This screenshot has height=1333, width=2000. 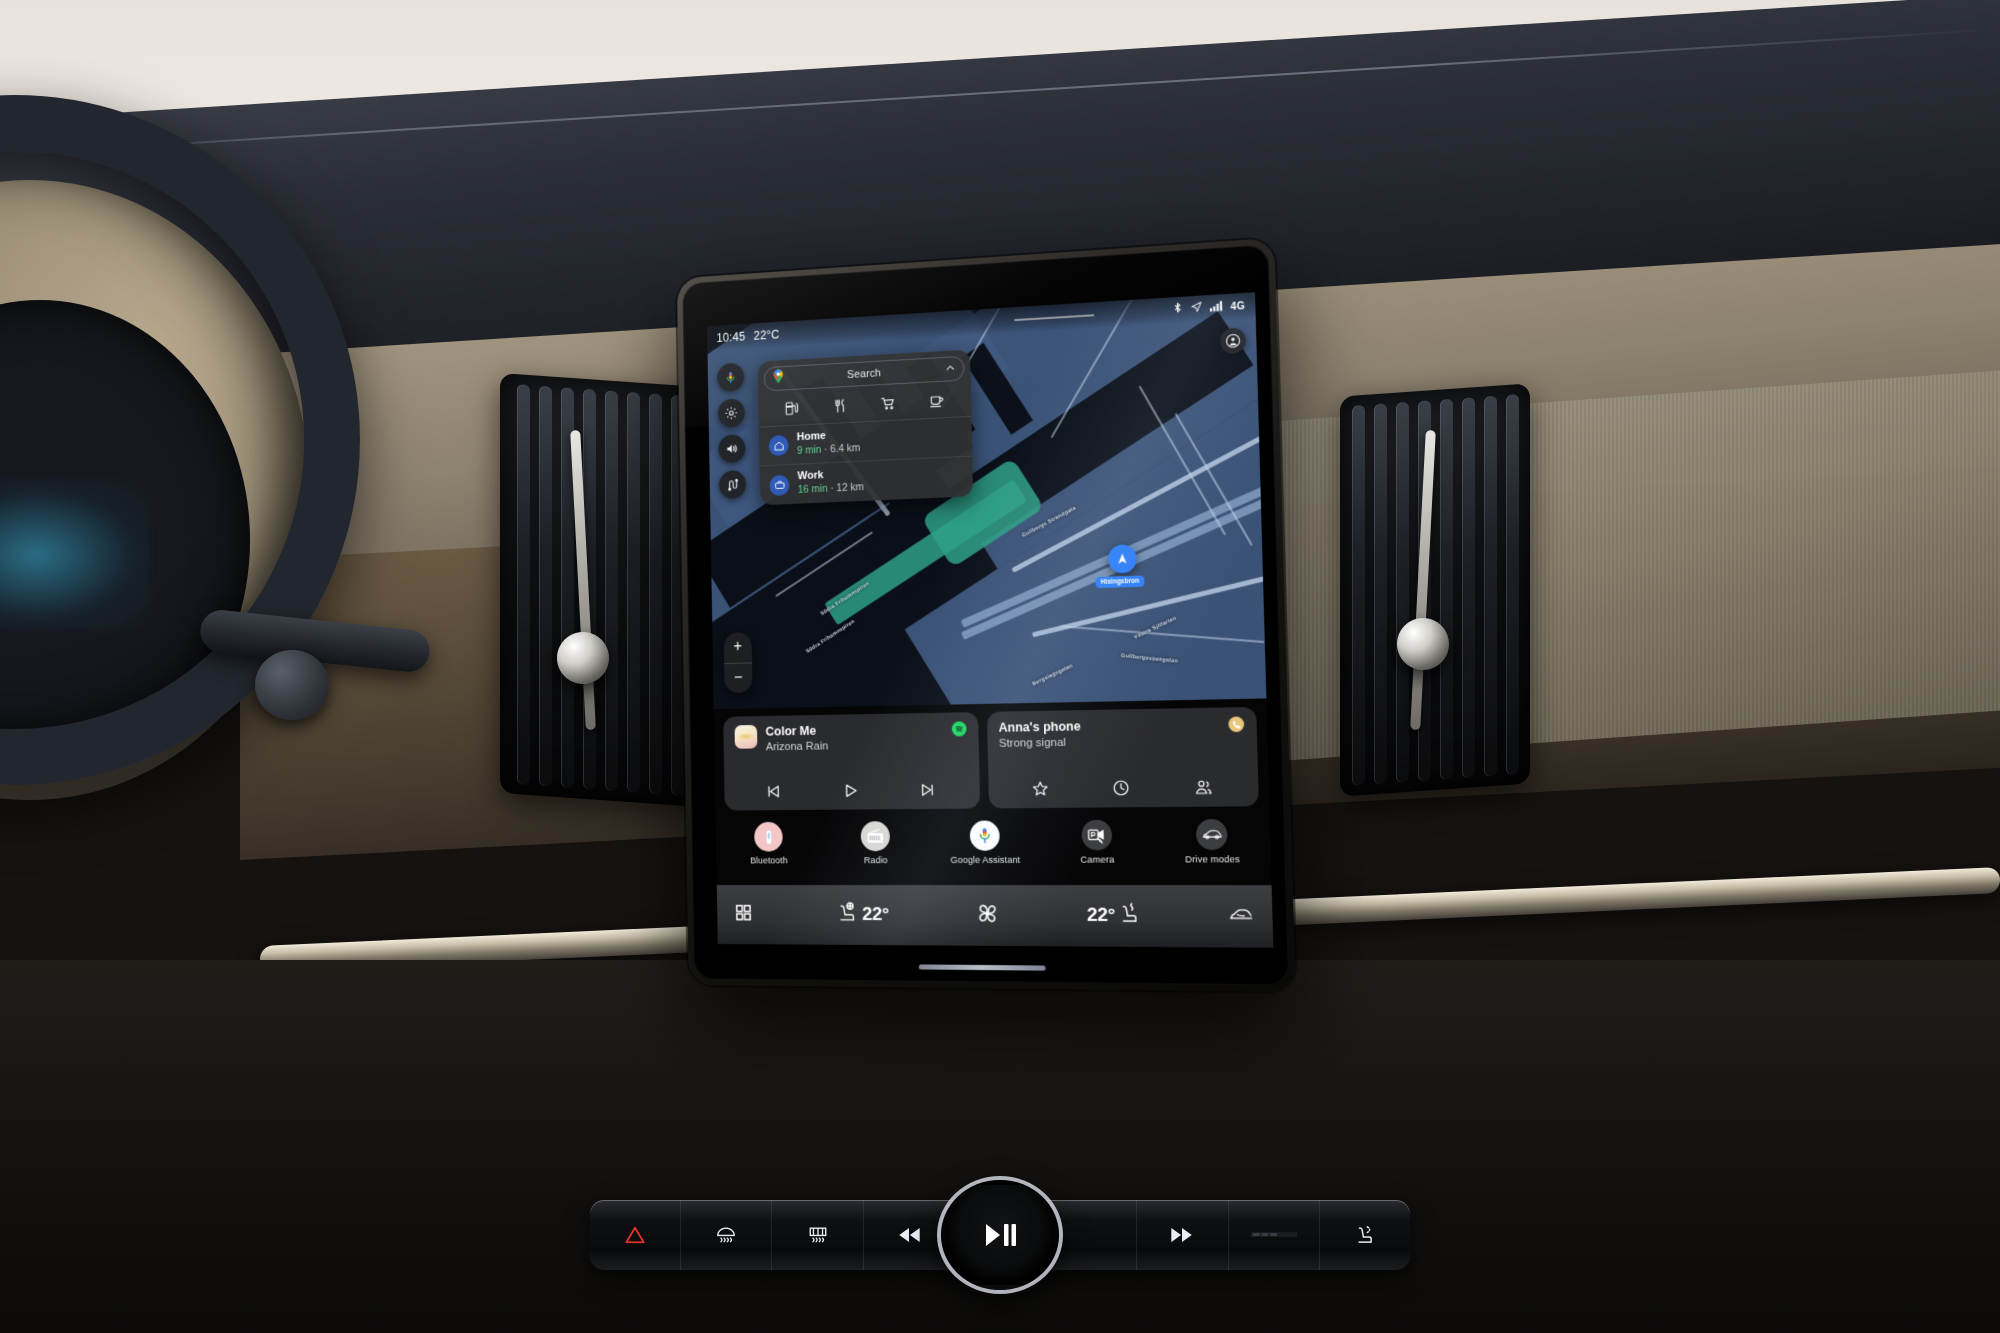 I want to click on phone-card: Anna's phone Strong signal, so click(x=1122, y=757).